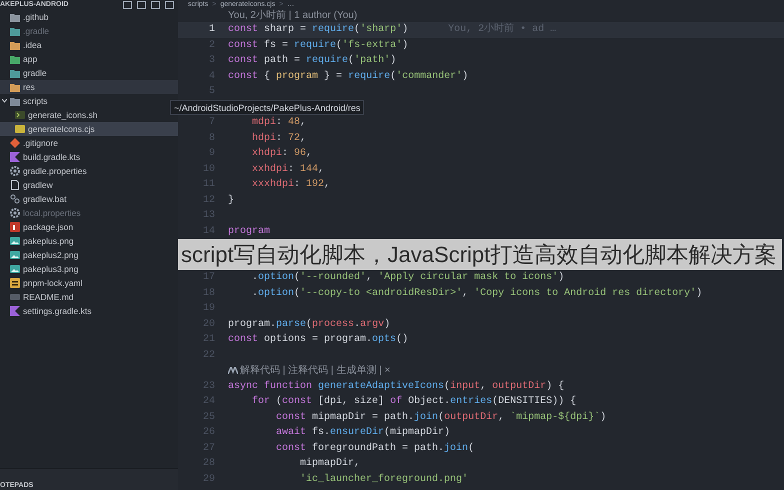 This screenshot has height=490, width=784. I want to click on code-line: }, so click(231, 201).